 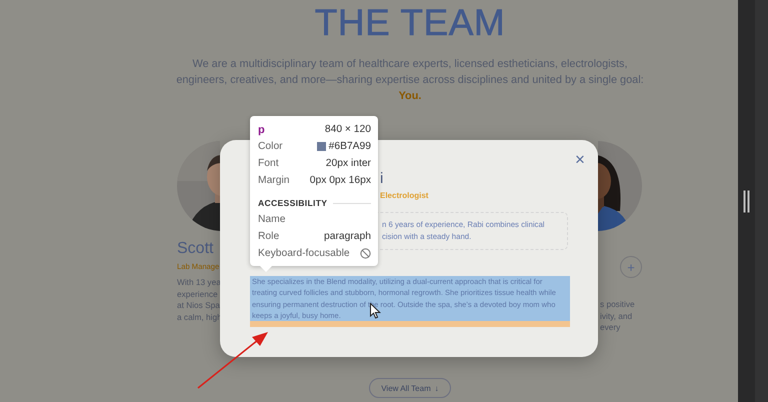 What do you see at coordinates (269, 236) in the screenshot?
I see `property-label: Role` at bounding box center [269, 236].